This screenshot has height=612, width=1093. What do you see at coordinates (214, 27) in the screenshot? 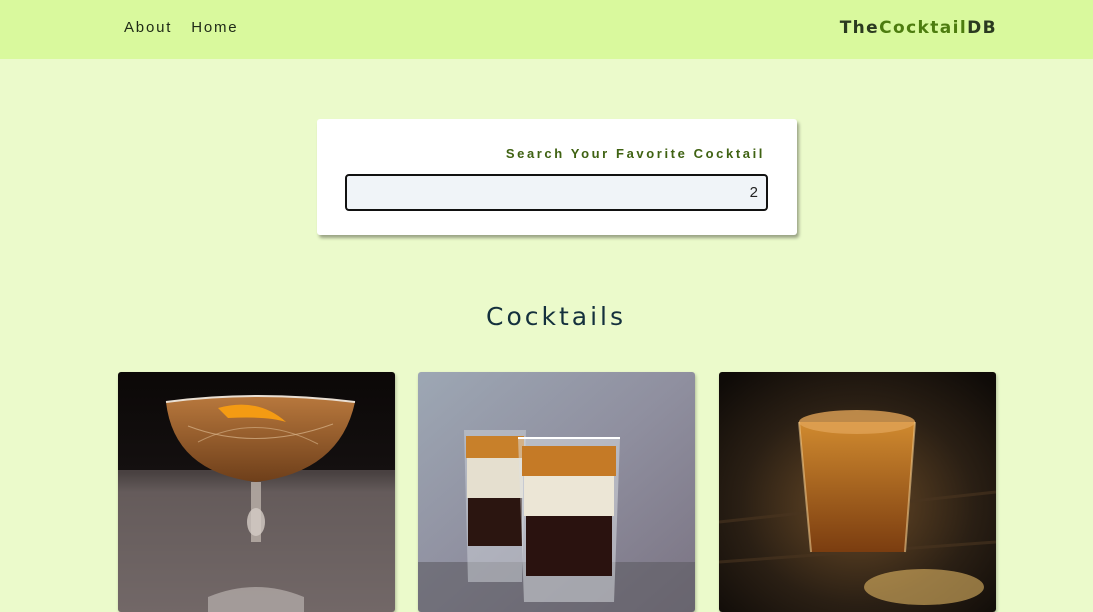
I see `nav-link-home: Home` at bounding box center [214, 27].